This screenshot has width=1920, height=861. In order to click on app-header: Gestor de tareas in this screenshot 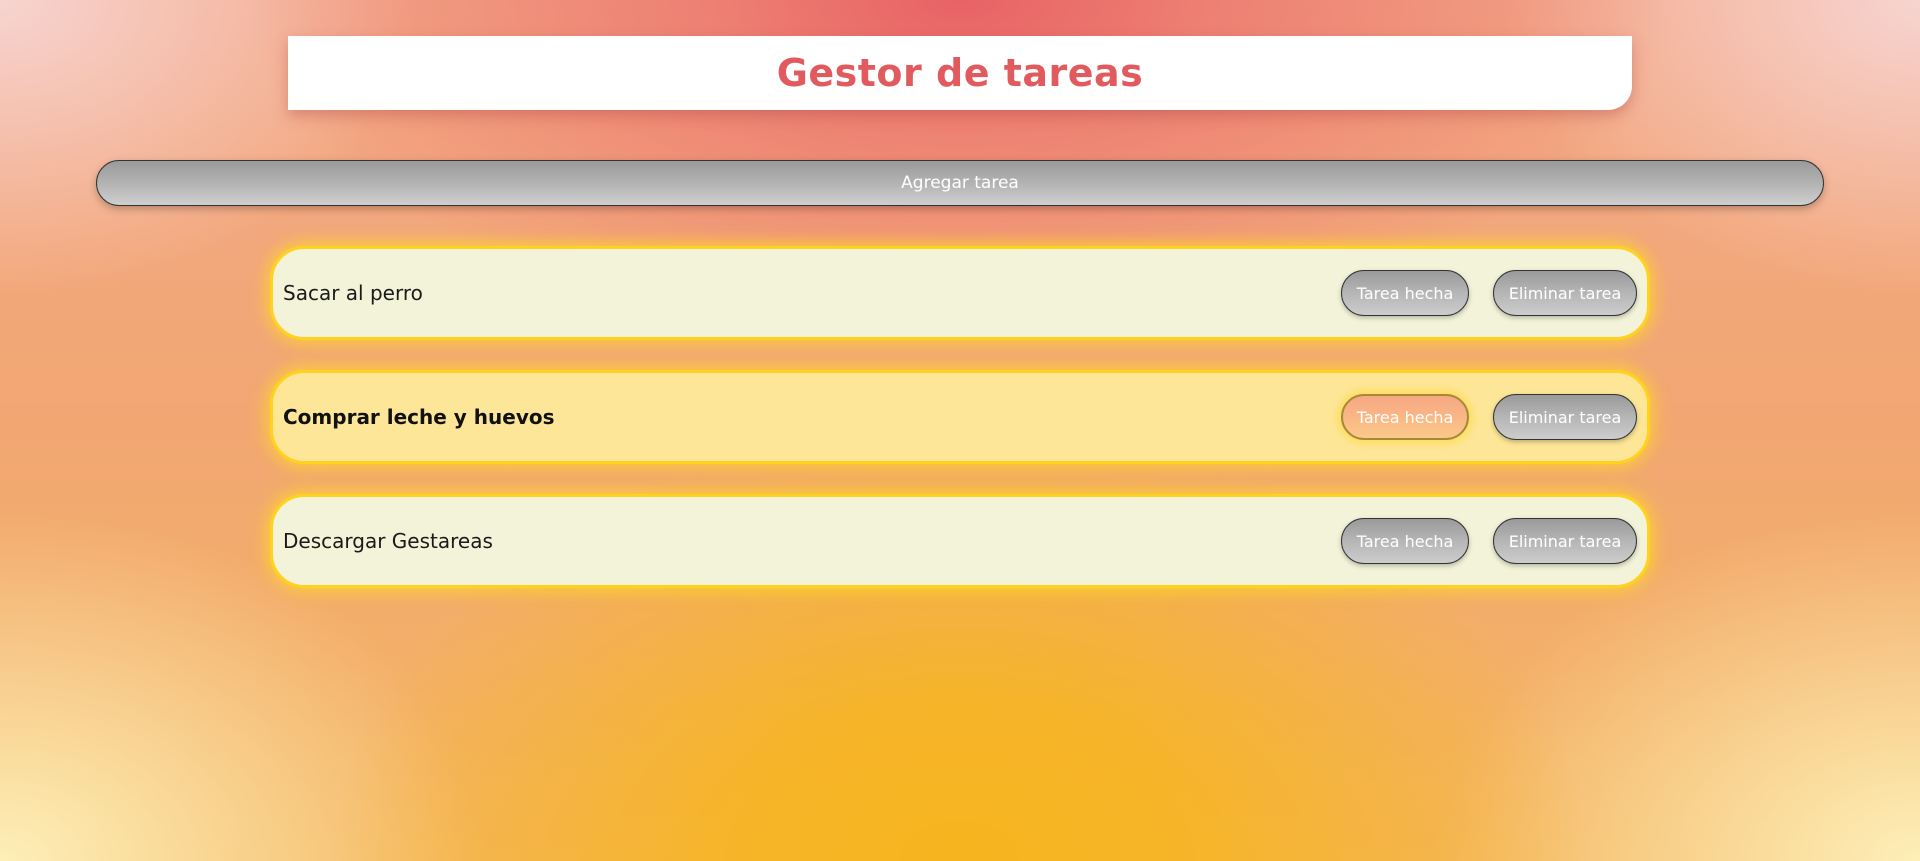, I will do `click(960, 73)`.